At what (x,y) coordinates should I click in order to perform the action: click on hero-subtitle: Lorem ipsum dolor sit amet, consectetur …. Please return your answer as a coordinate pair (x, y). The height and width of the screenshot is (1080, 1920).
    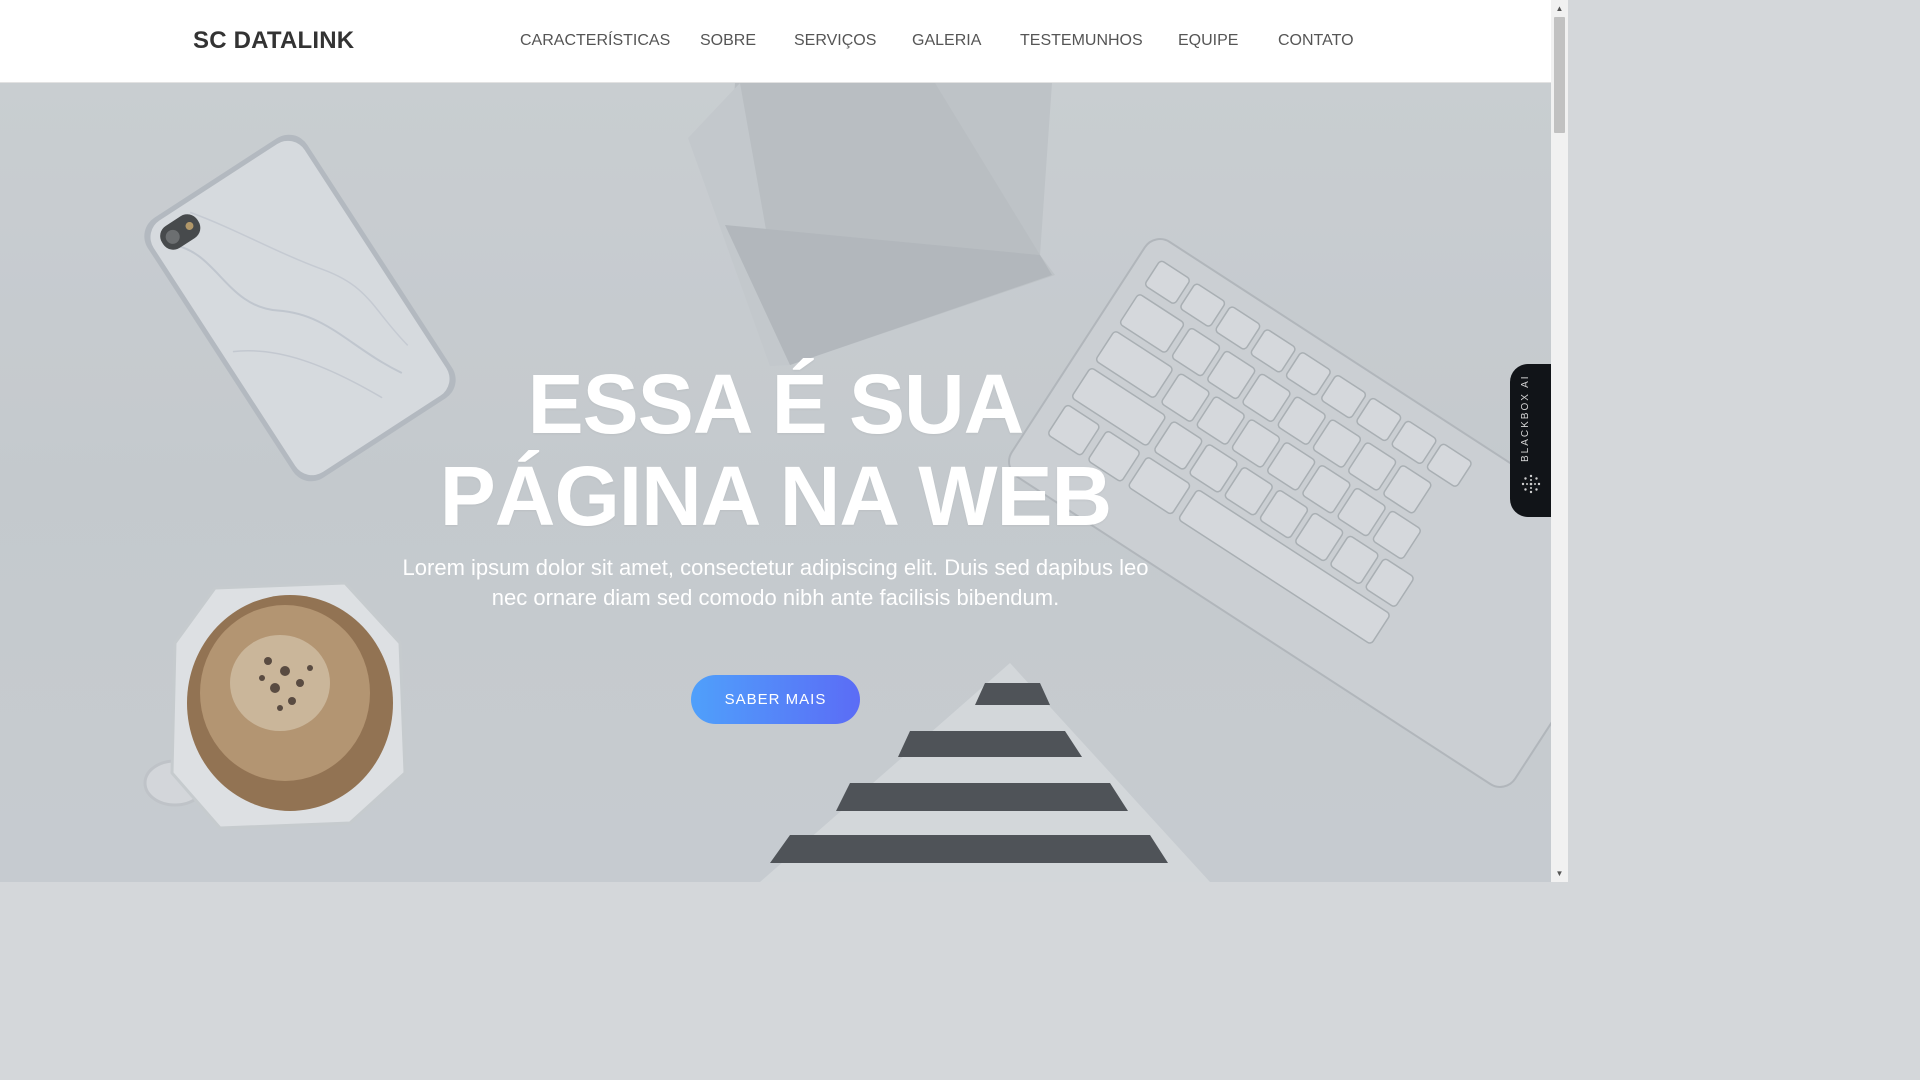
    Looking at the image, I should click on (775, 582).